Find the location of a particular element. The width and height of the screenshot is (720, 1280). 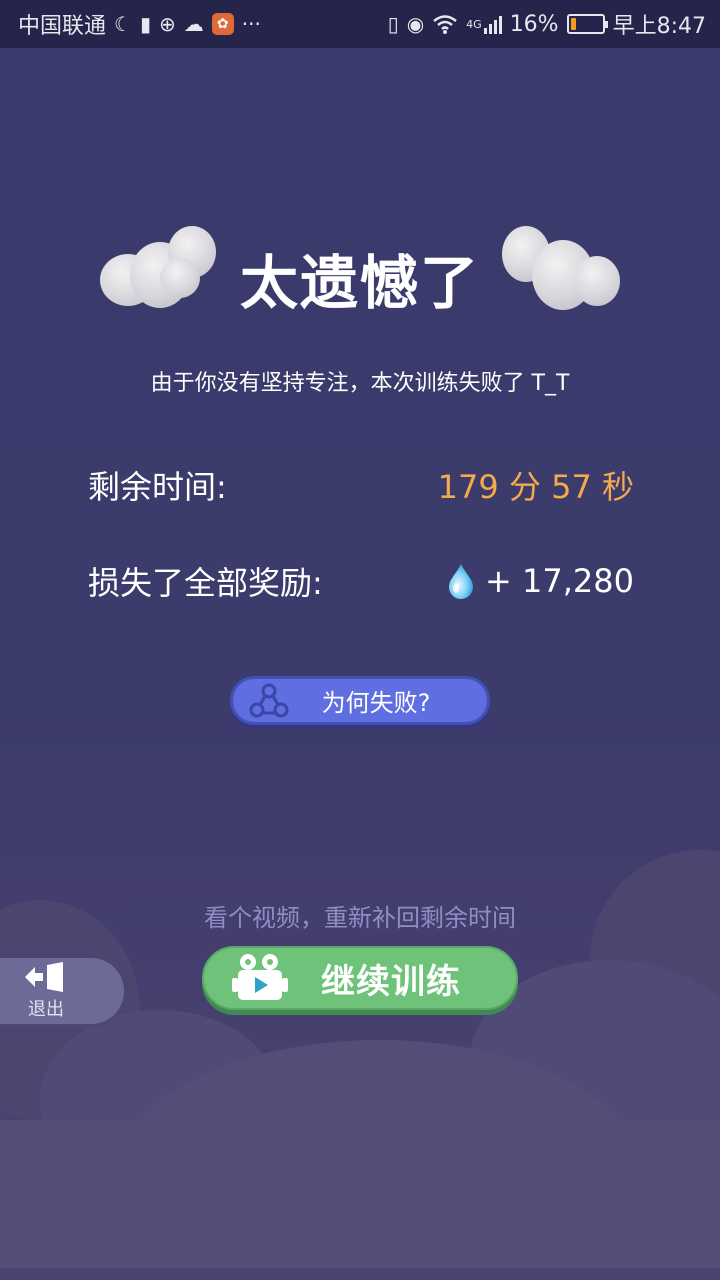

right-cloud-icon is located at coordinates (562, 267).